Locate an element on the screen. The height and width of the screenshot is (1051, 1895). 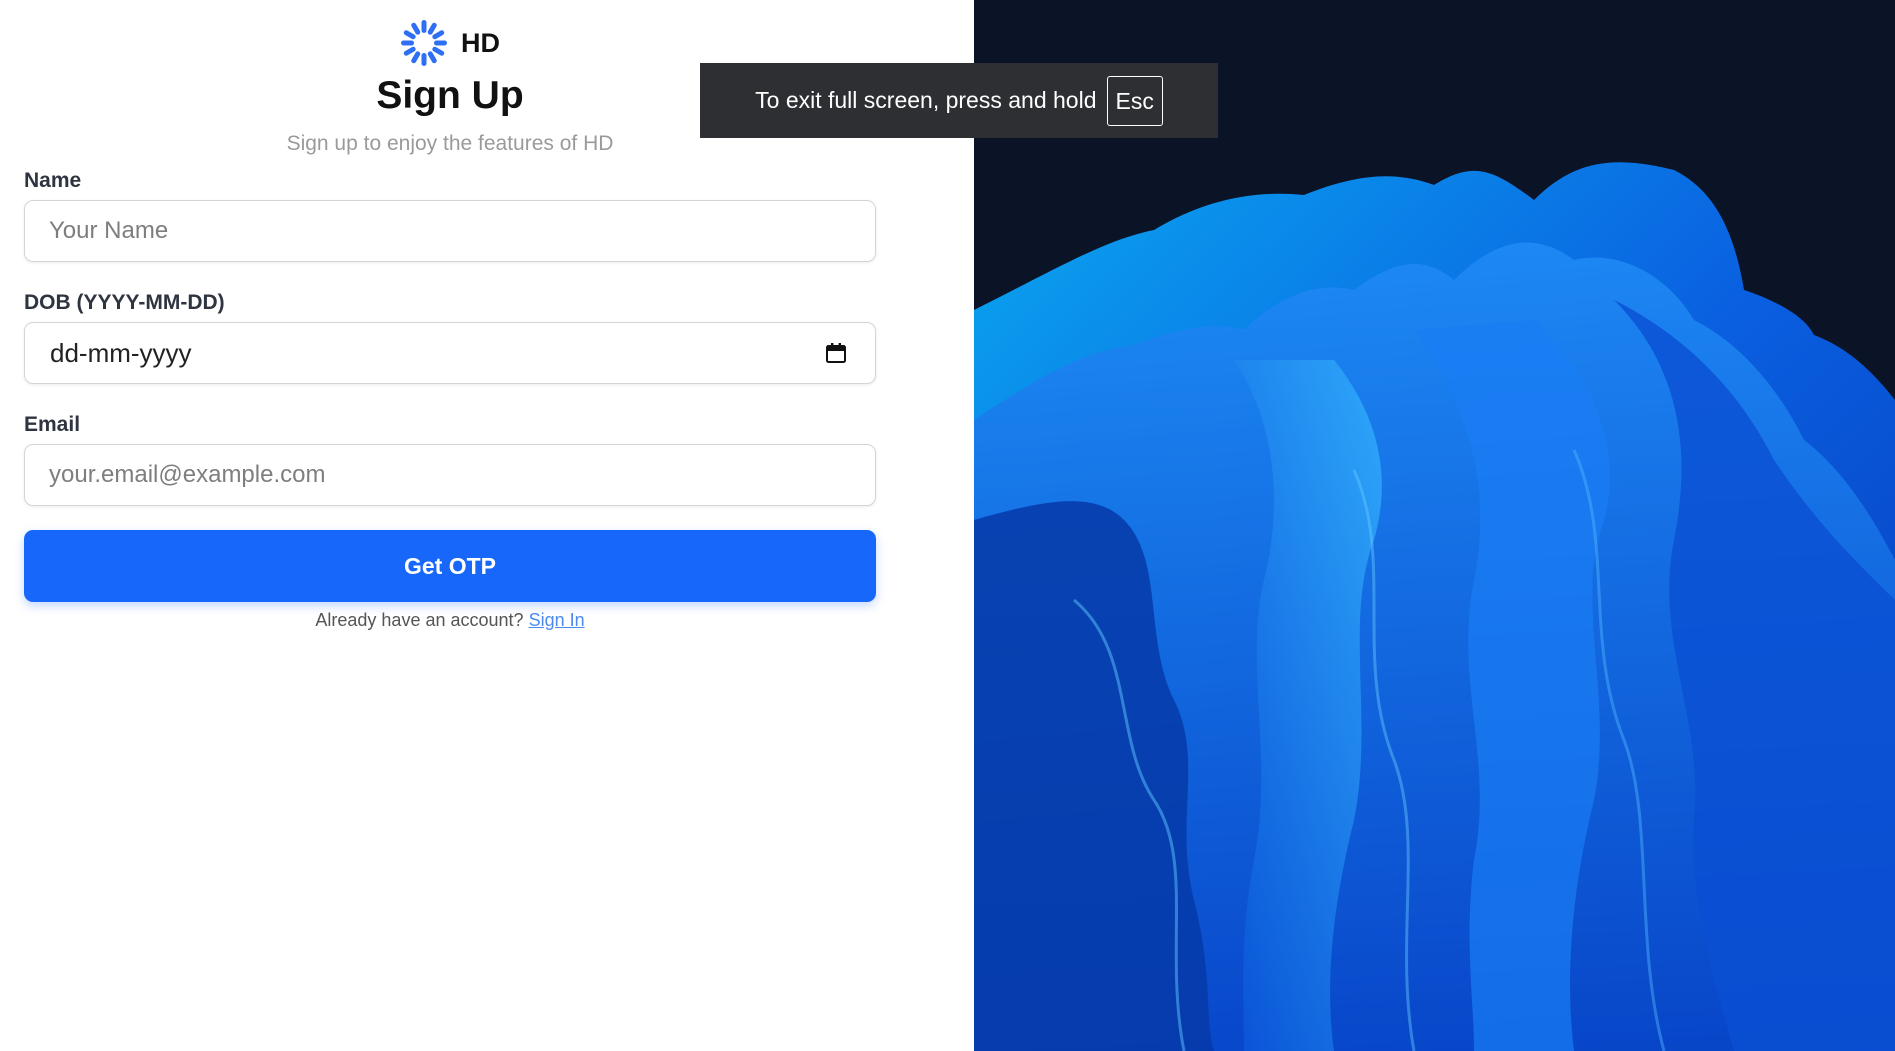
dob-label: DOB (YYYY-MM-DD) is located at coordinates (124, 302).